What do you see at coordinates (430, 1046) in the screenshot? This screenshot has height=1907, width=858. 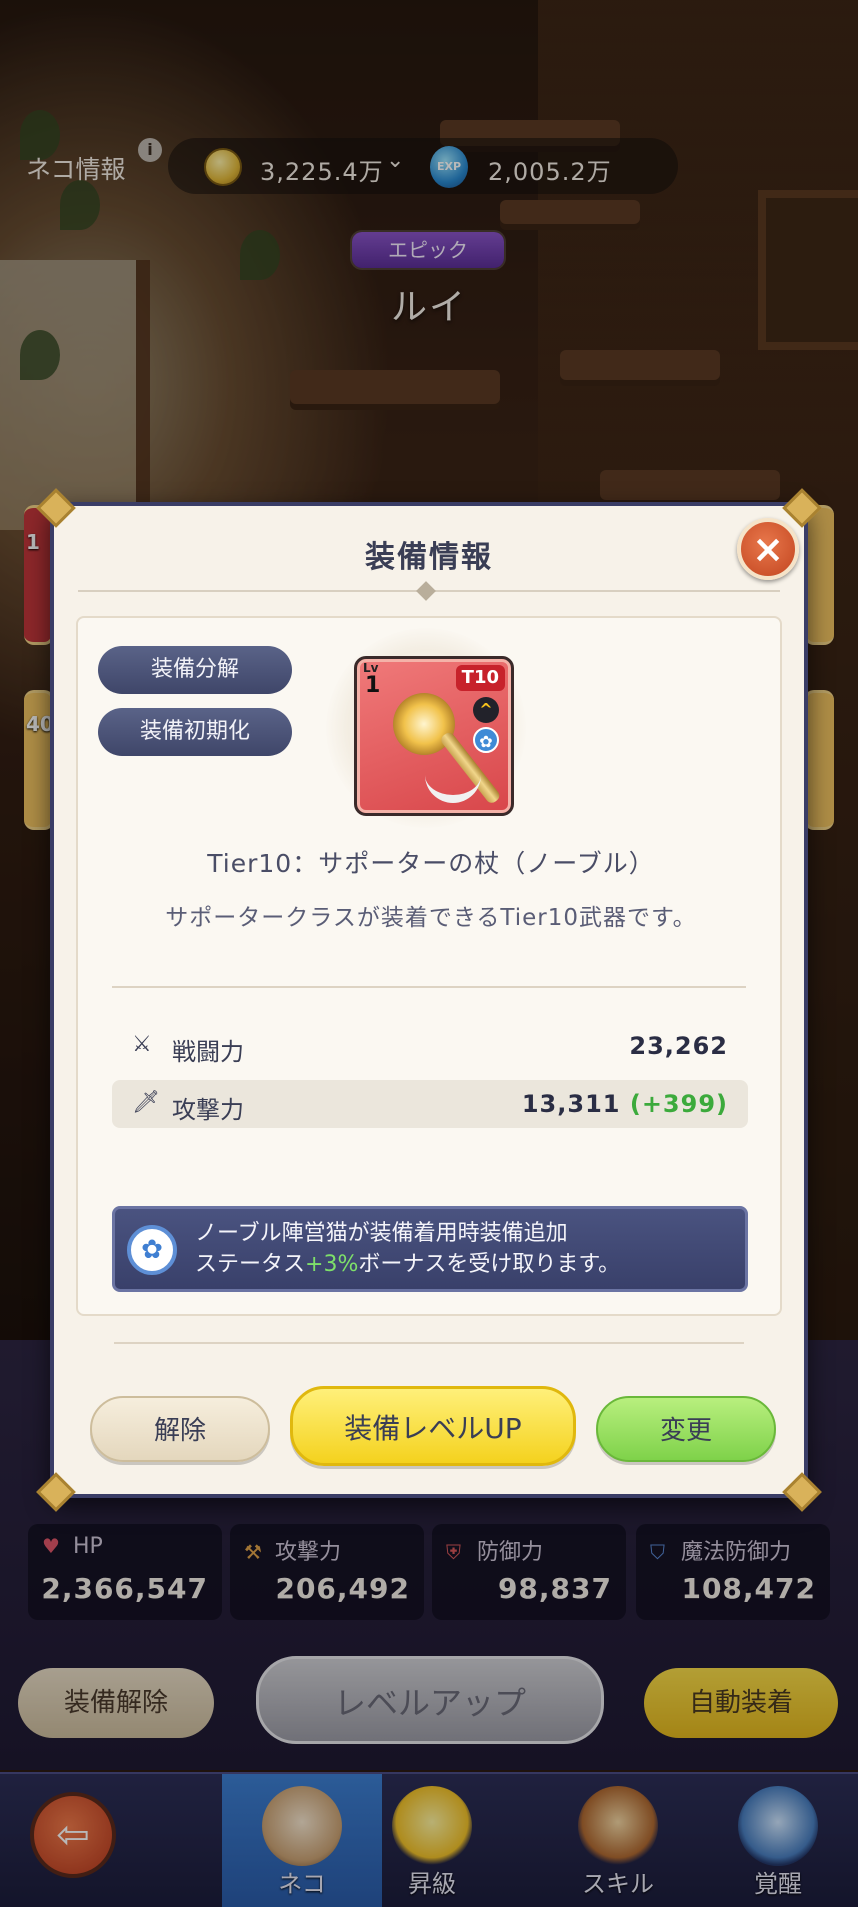 I see `stat-row-combat-power: ⚔ 戦闘力 23,262` at bounding box center [430, 1046].